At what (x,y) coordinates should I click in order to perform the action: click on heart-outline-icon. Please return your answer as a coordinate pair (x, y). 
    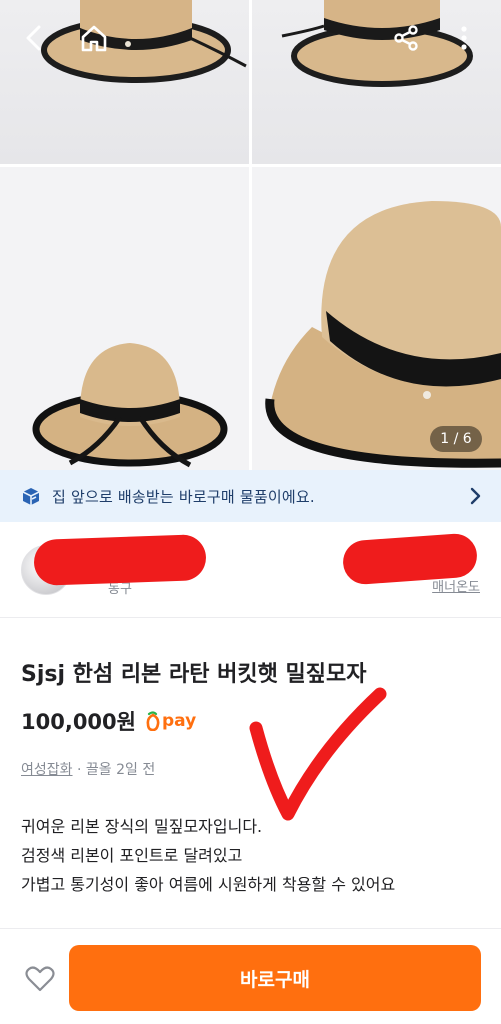
    Looking at the image, I should click on (40, 979).